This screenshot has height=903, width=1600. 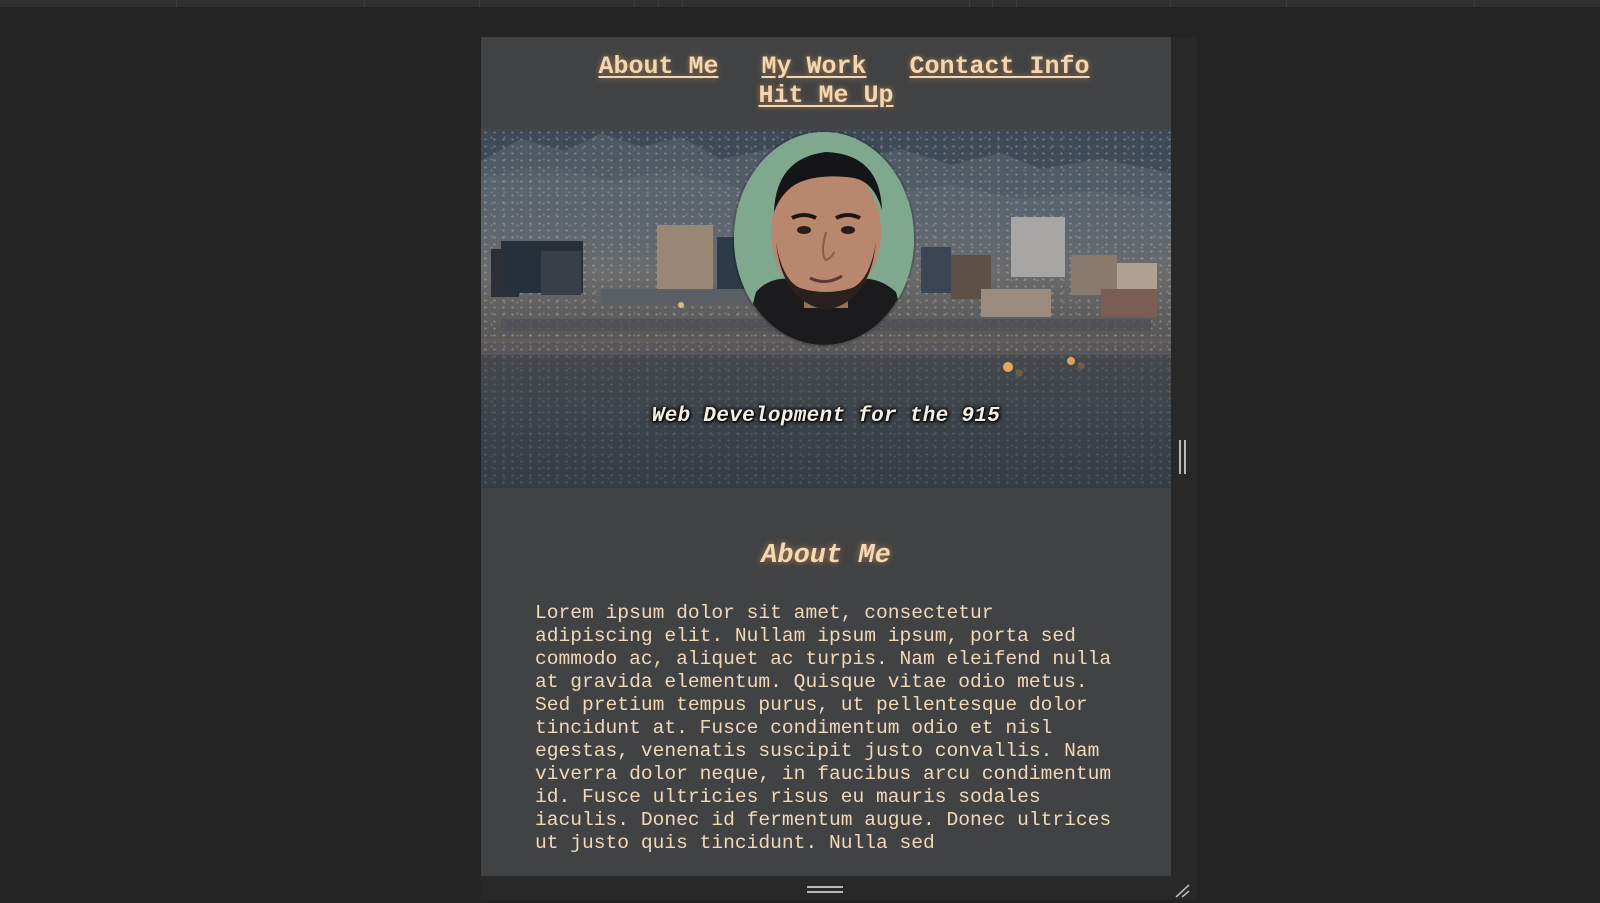 I want to click on nav-row-secondary: Hit Me Up, so click(x=826, y=95).